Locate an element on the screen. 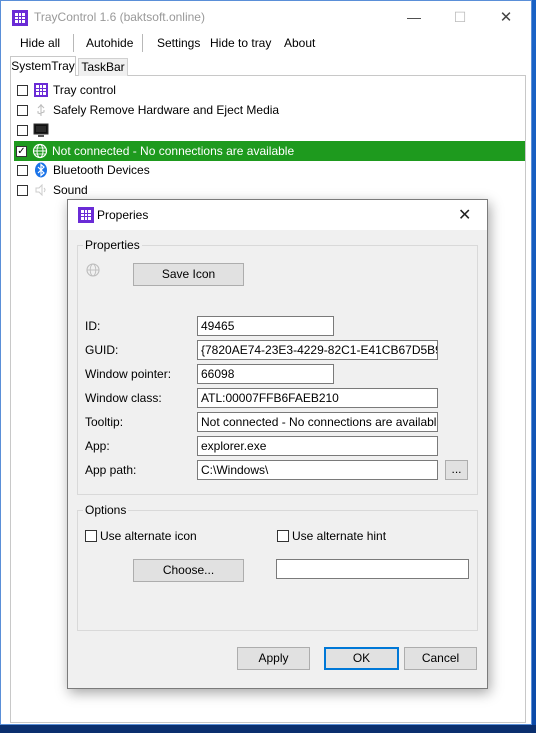 Image resolution: width=536 pixels, height=733 pixels. window-class-label: Window class: is located at coordinates (123, 398).